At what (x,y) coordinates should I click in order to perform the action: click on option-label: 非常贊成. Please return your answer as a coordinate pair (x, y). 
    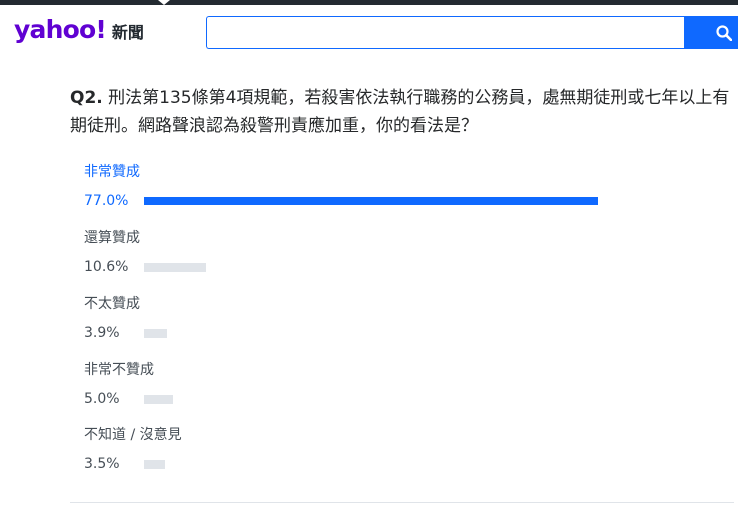
    Looking at the image, I should click on (112, 172).